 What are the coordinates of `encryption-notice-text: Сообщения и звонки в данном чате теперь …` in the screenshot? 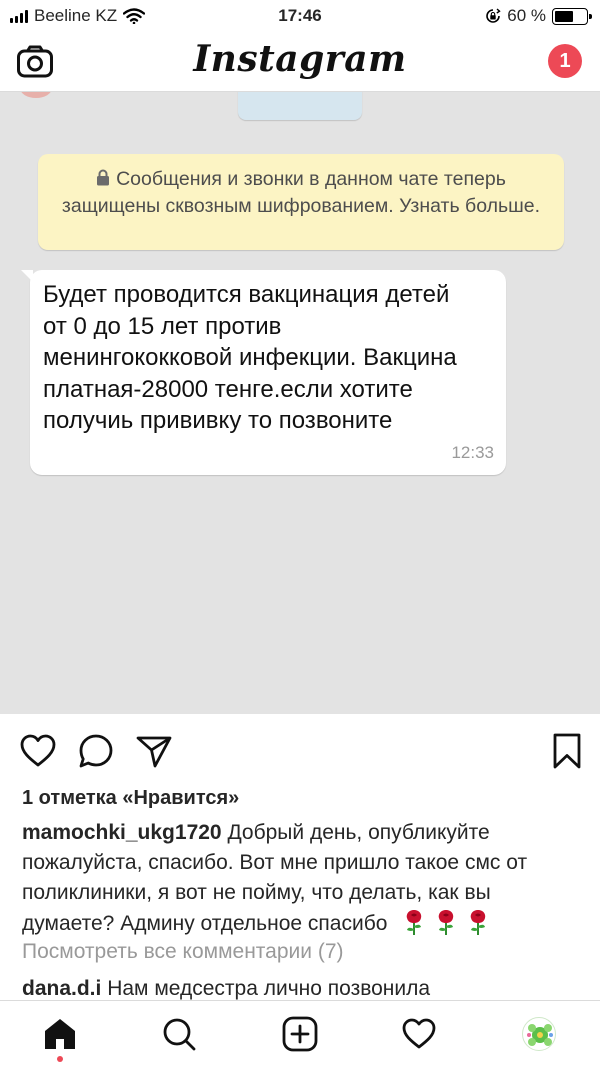 It's located at (301, 192).